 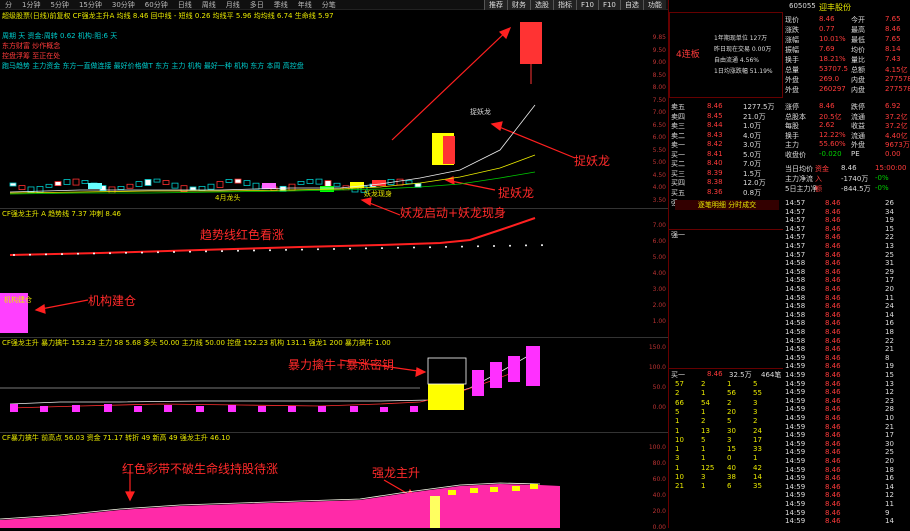 What do you see at coordinates (740, 375) in the screenshot?
I see `bid-vol: 32.5万` at bounding box center [740, 375].